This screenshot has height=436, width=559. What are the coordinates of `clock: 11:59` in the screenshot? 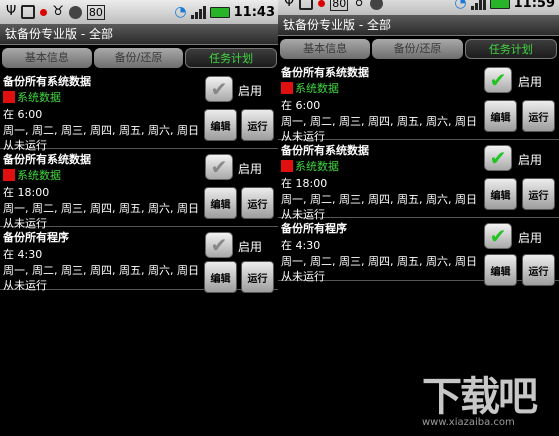 It's located at (534, 5).